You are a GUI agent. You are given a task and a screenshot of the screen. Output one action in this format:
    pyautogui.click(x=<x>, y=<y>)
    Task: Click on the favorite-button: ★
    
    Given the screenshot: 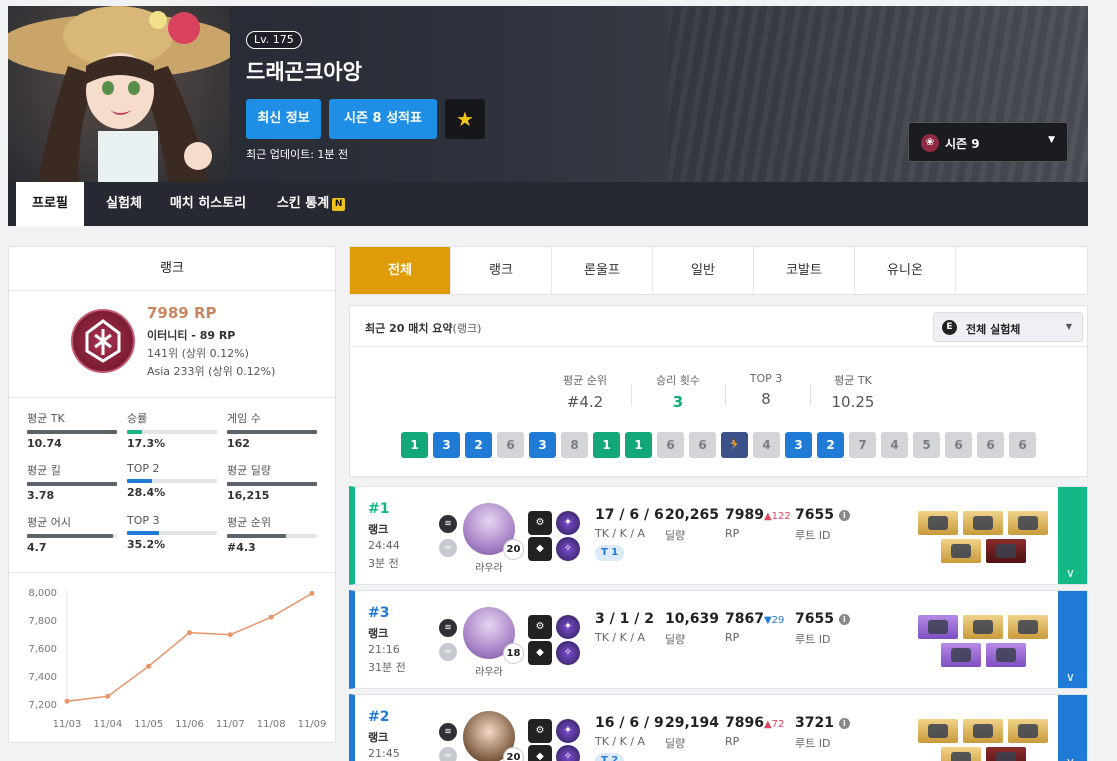 What is the action you would take?
    pyautogui.click(x=465, y=119)
    